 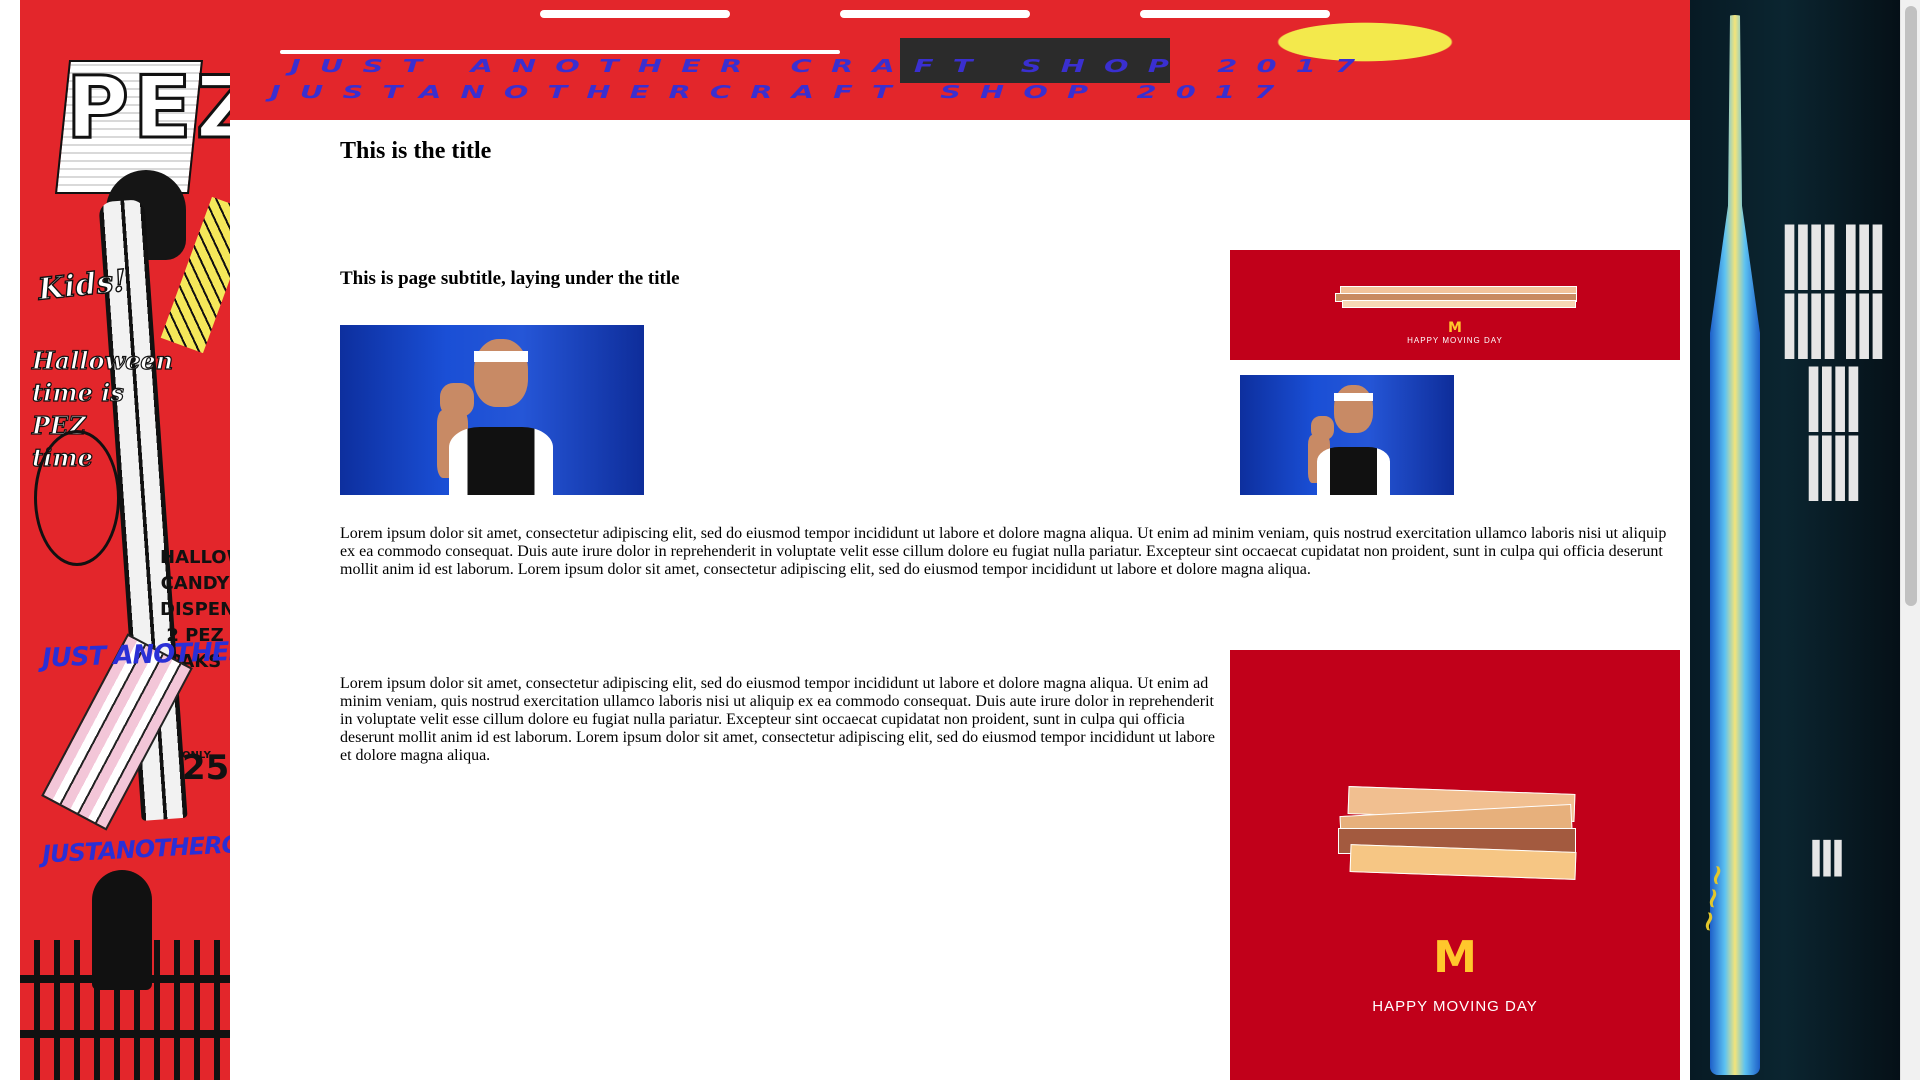 What do you see at coordinates (1833, 358) in the screenshot?
I see `right-banner-headline: ▮▮▮▮ ▮▮▮ ▮▮▮▮ ▮▮▮ ▮▮▮▮ ▮▮▮▮` at bounding box center [1833, 358].